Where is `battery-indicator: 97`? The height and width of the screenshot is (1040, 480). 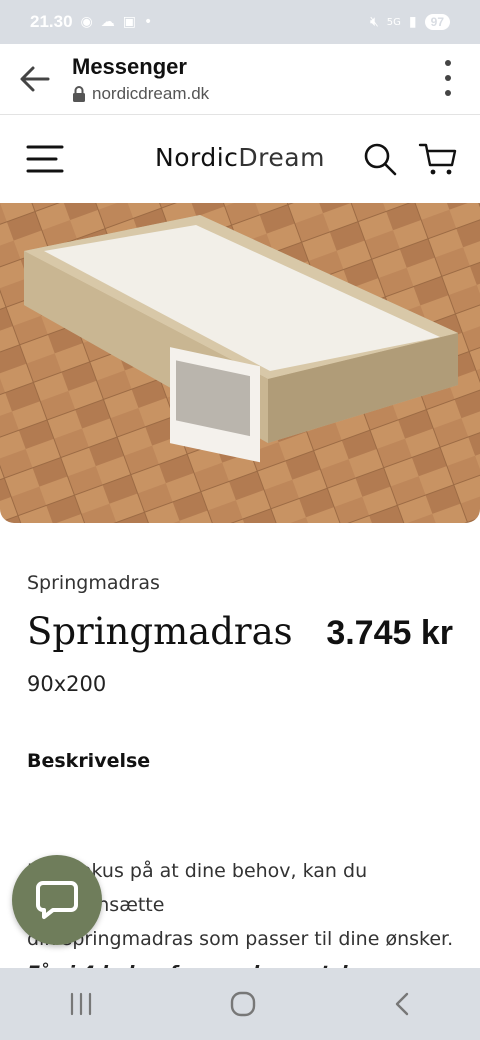
battery-indicator: 97 is located at coordinates (437, 22).